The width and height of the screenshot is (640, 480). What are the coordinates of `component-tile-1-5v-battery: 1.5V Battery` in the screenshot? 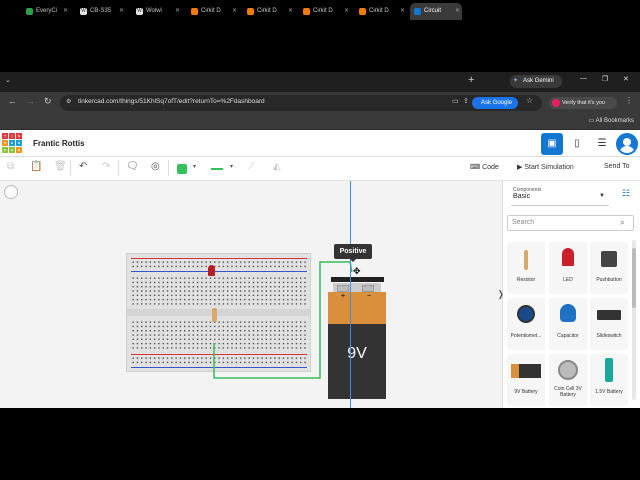 It's located at (609, 380).